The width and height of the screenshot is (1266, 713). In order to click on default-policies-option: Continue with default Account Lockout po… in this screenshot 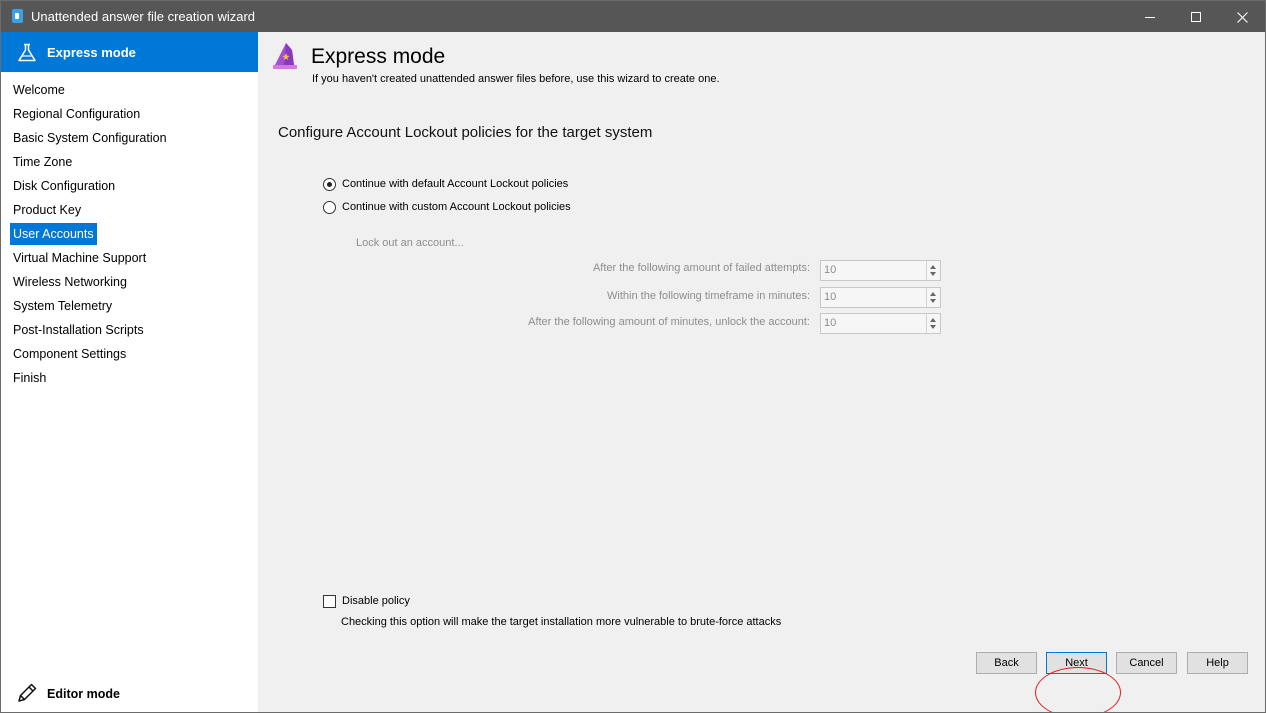, I will do `click(445, 184)`.